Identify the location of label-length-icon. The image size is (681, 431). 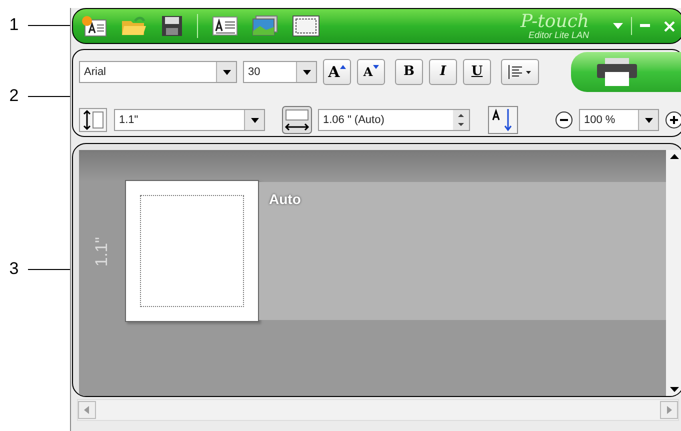
(93, 120).